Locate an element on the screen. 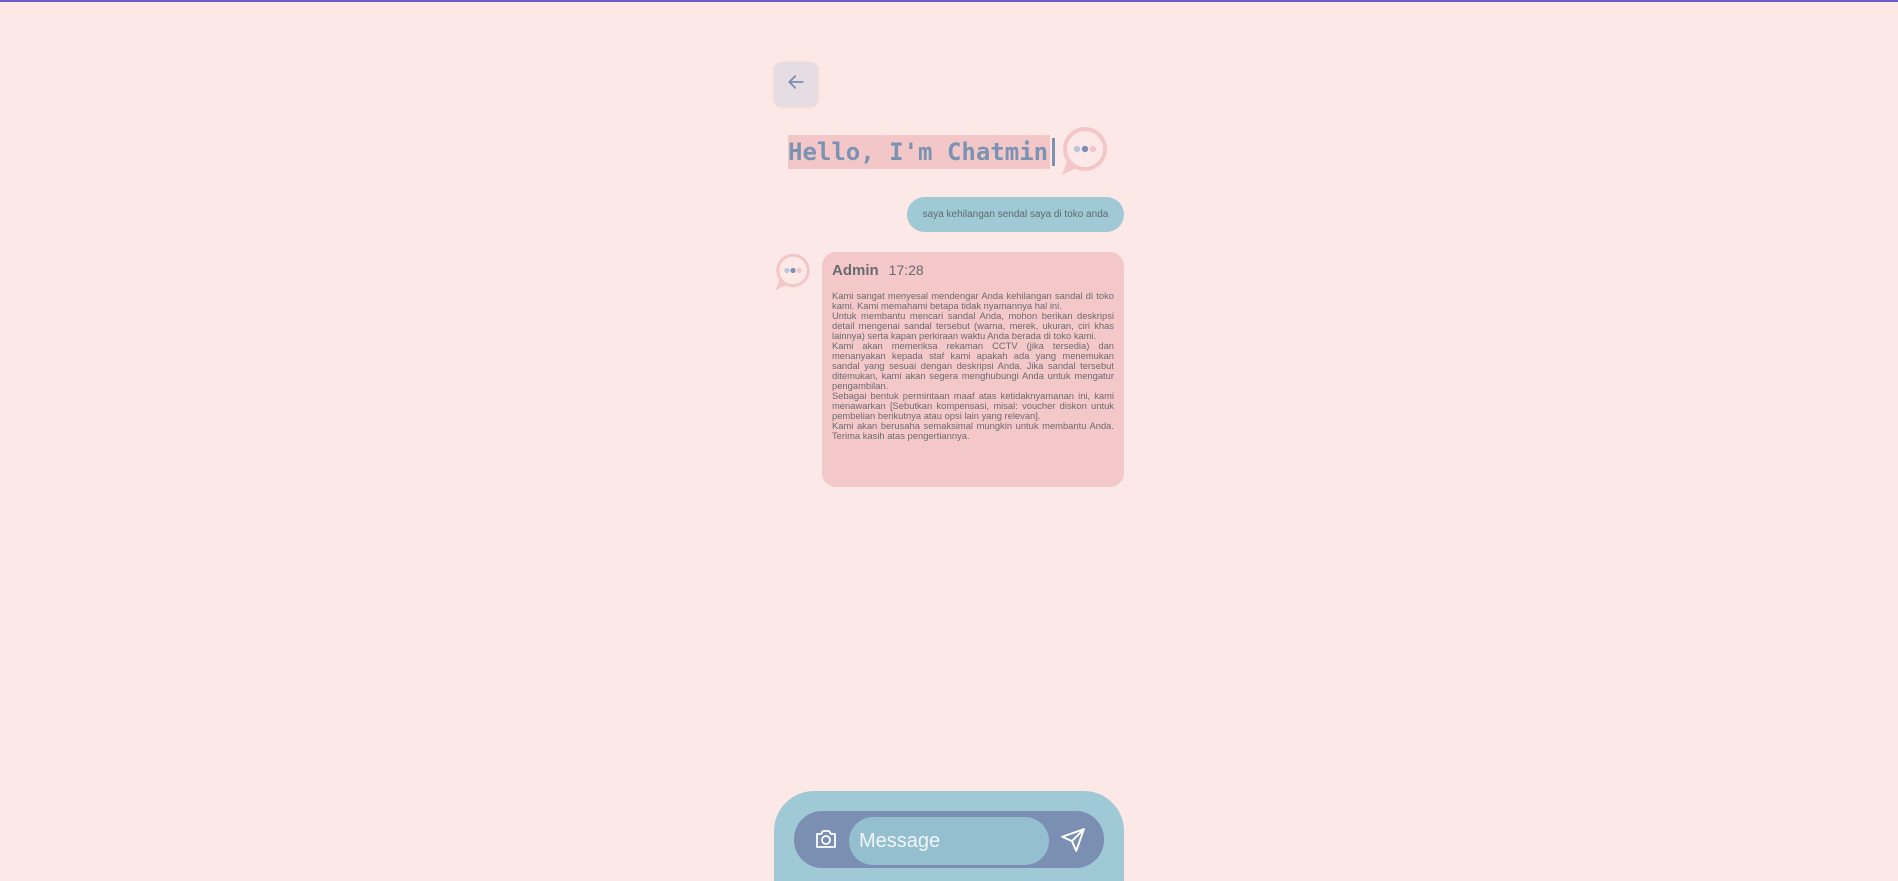 This screenshot has width=1898, height=881. admin-name: Admin is located at coordinates (855, 270).